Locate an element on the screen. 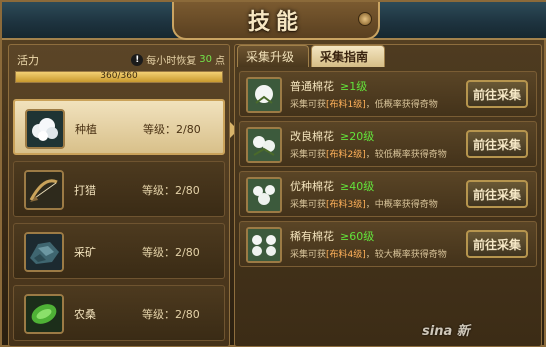 Image resolution: width=546 pixels, height=347 pixels. title-bar: 技能 is located at coordinates (274, 21).